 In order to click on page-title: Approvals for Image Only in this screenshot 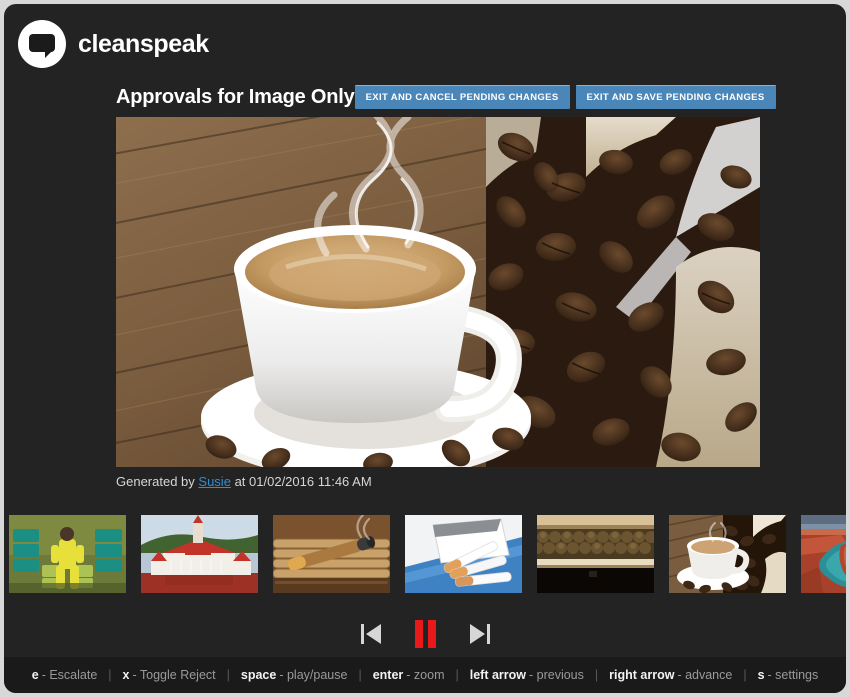, I will do `click(235, 96)`.